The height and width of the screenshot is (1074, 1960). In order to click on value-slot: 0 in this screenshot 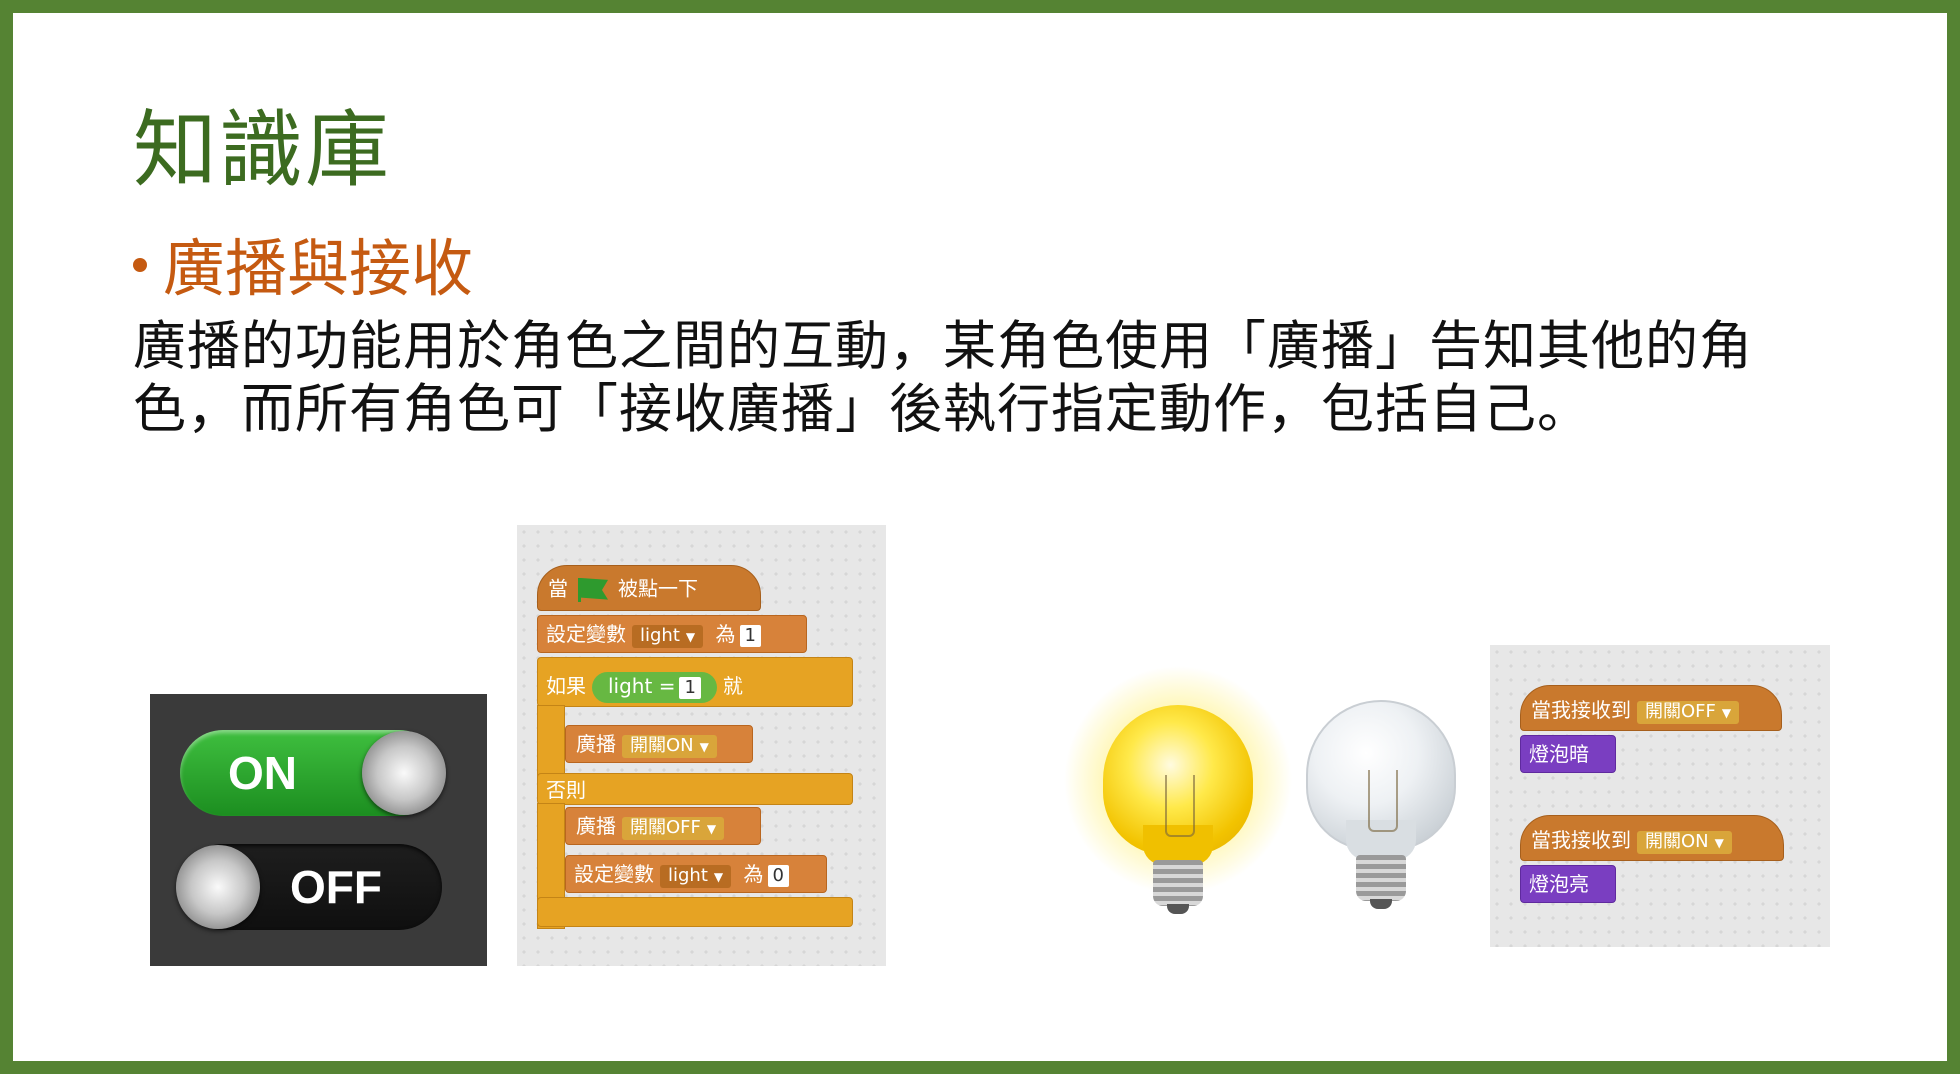, I will do `click(778, 876)`.